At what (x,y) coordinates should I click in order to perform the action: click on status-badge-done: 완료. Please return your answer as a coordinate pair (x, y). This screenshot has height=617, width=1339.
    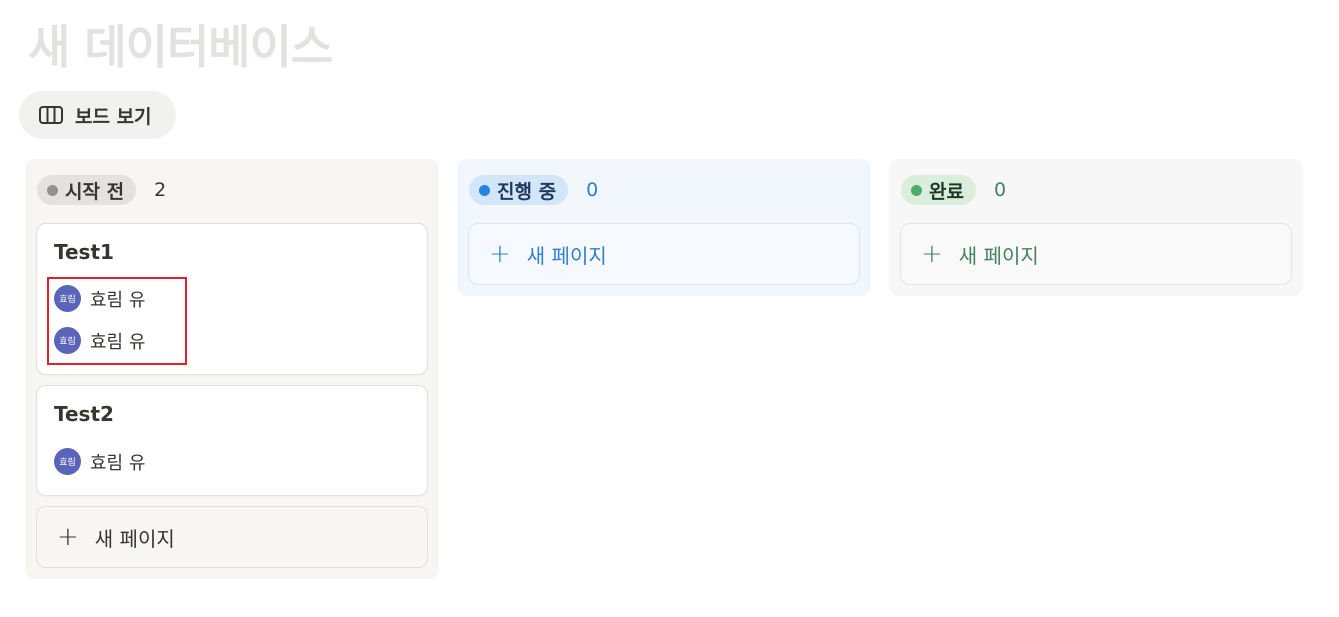
    Looking at the image, I should click on (938, 190).